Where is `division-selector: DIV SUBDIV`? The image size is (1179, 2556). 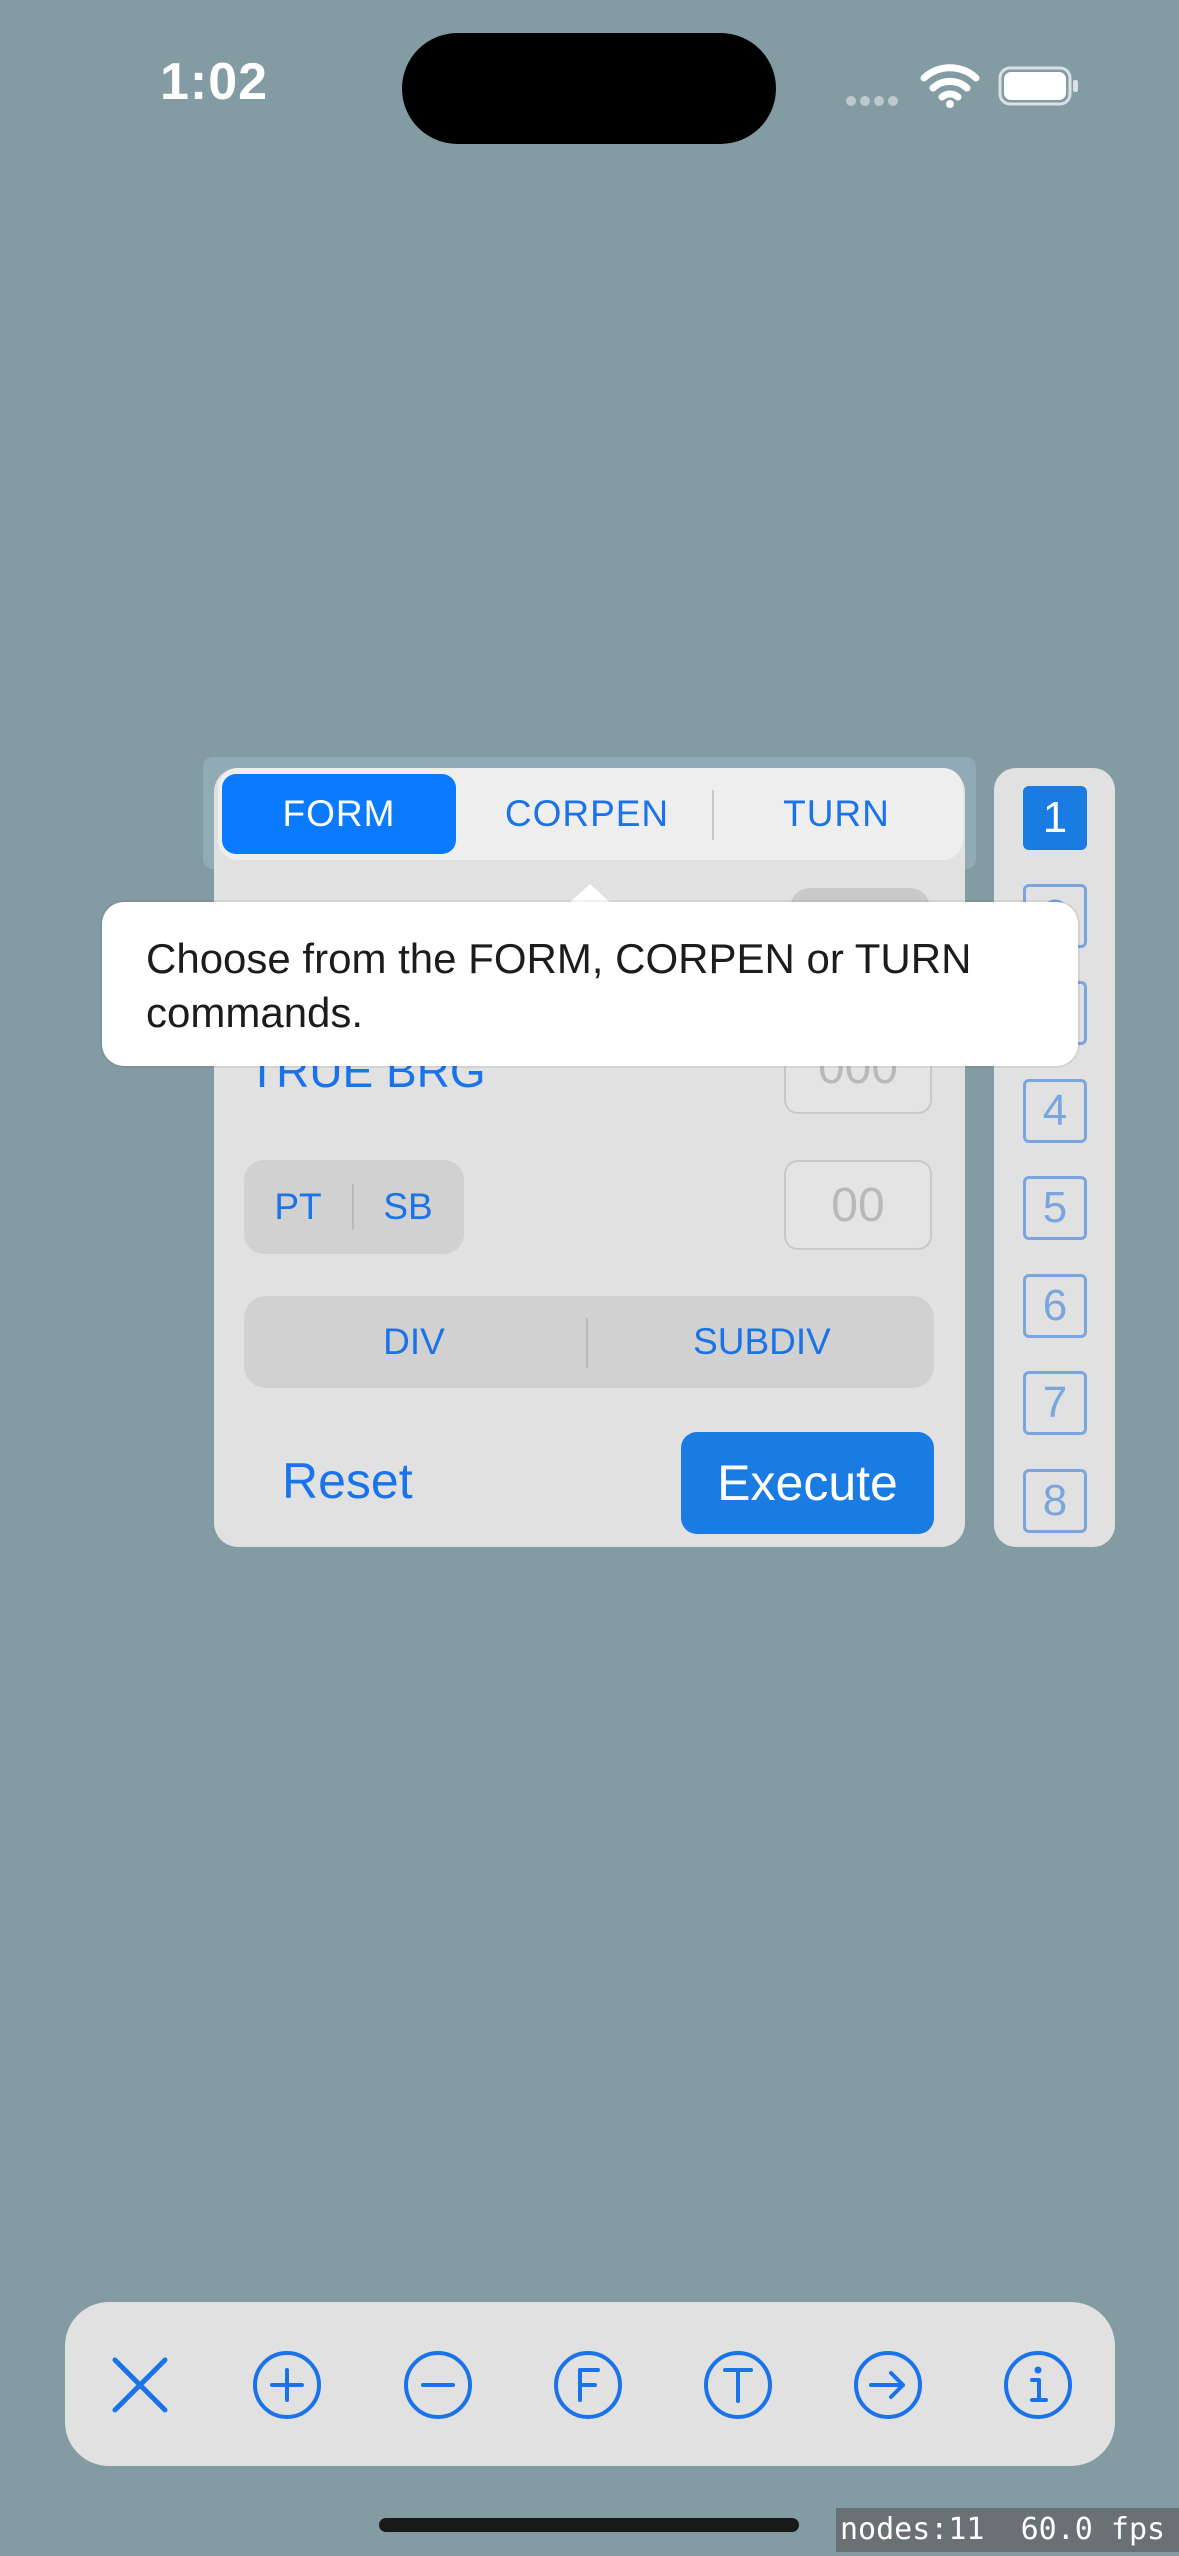 division-selector: DIV SUBDIV is located at coordinates (589, 1342).